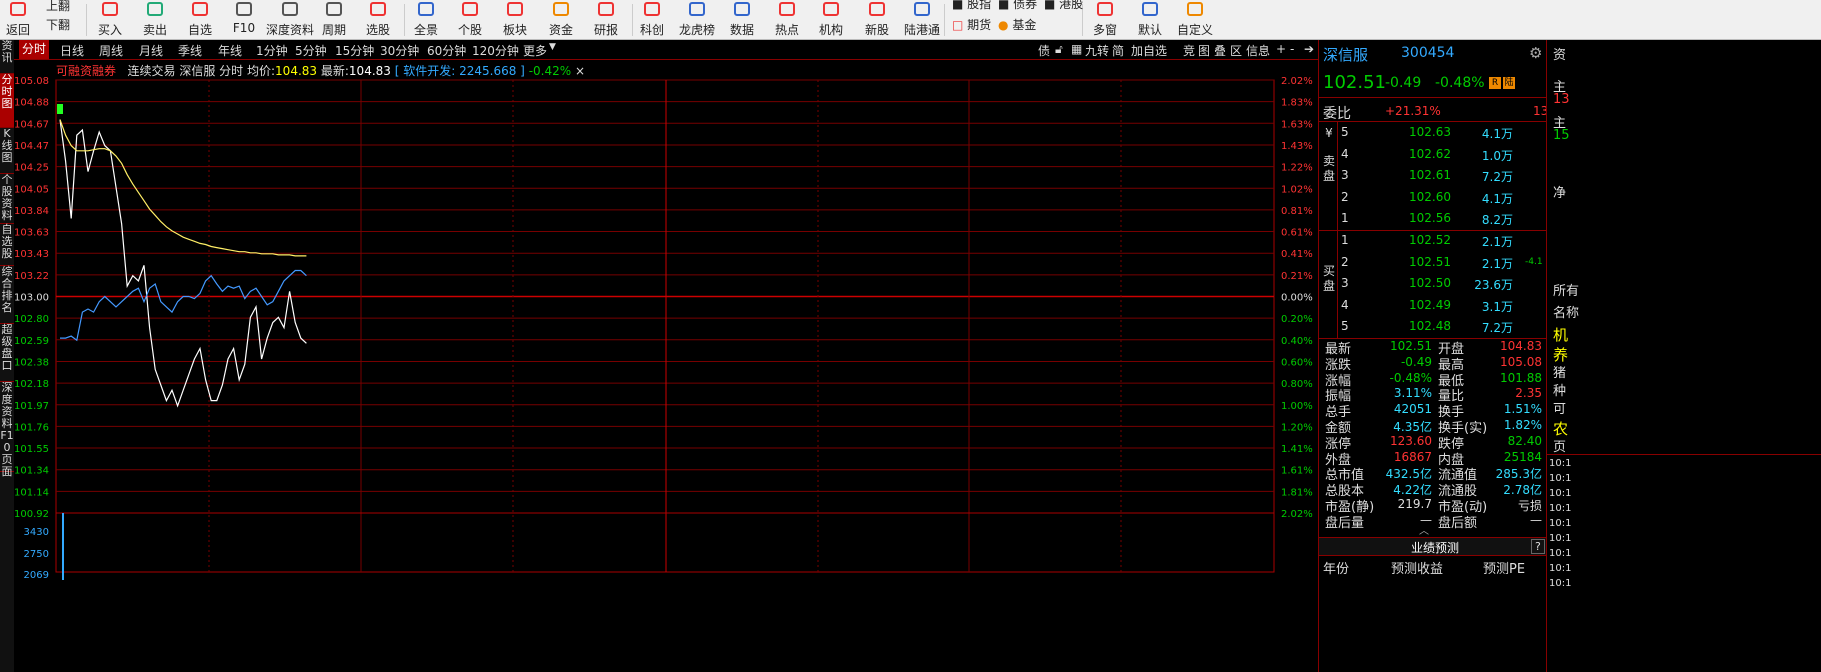 The width and height of the screenshot is (1821, 672). I want to click on sell-row: 1 102.56 8.2万, so click(1432, 218).